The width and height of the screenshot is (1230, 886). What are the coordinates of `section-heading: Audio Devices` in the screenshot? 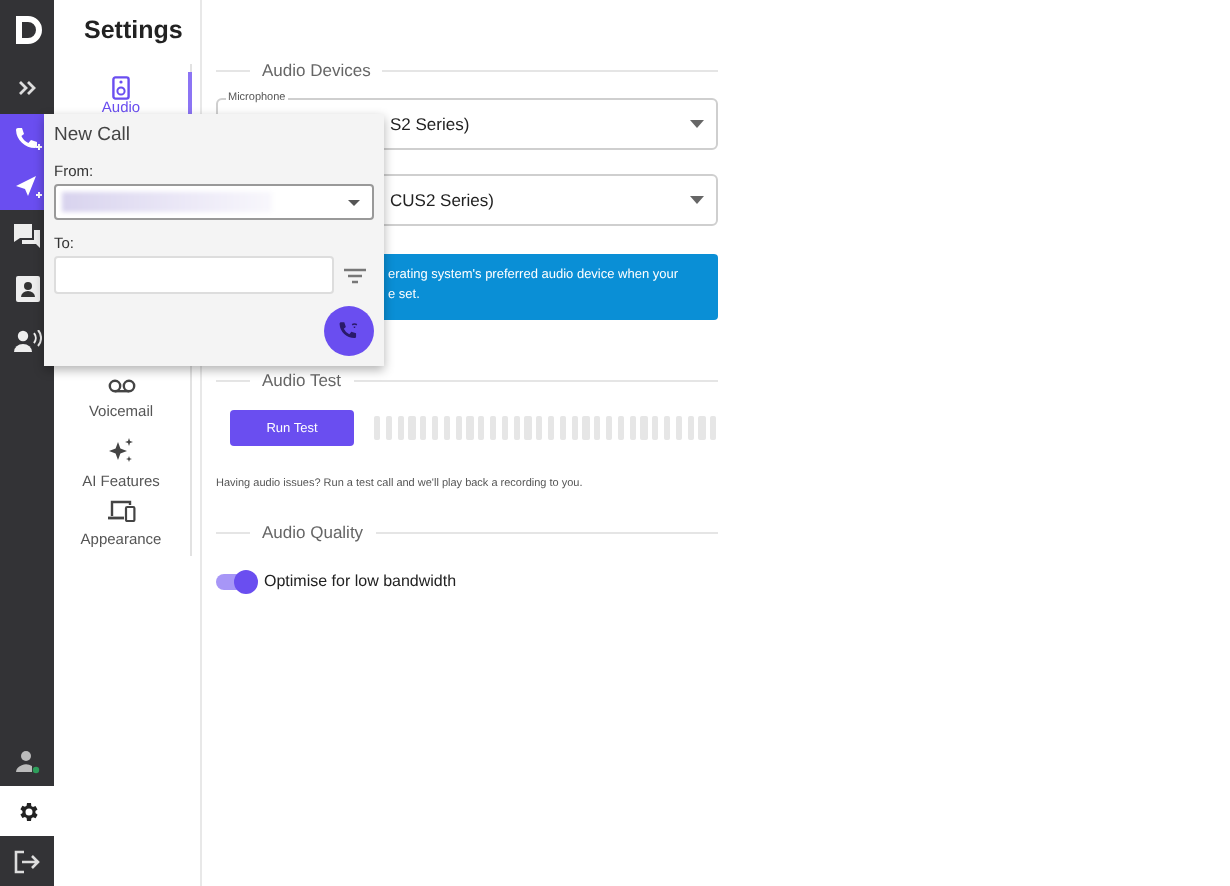 It's located at (316, 70).